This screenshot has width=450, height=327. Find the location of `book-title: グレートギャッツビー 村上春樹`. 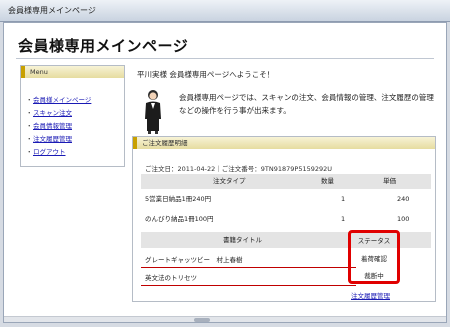

book-title: グレートギャッツビー 村上春樹 is located at coordinates (194, 260).